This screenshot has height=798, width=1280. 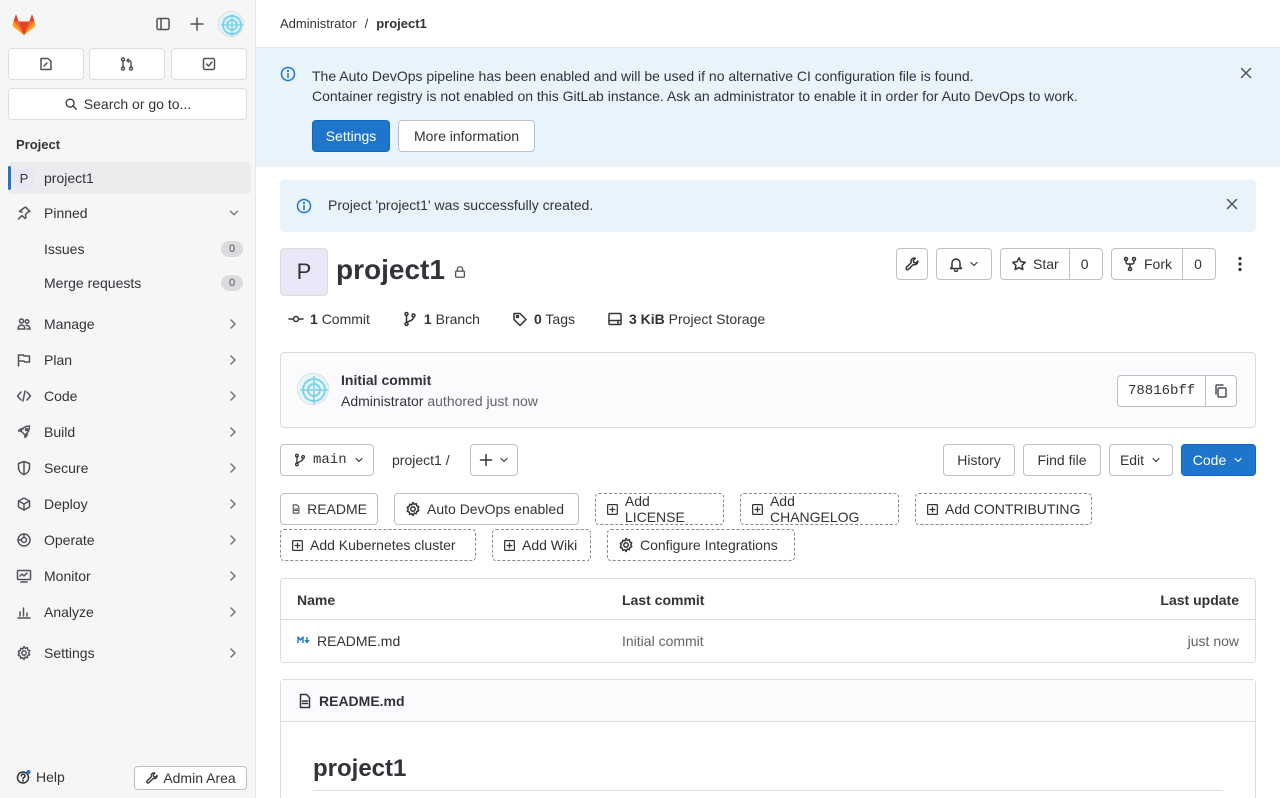 What do you see at coordinates (486, 509) in the screenshot?
I see `auto-devops-button: Auto DevOps enabled` at bounding box center [486, 509].